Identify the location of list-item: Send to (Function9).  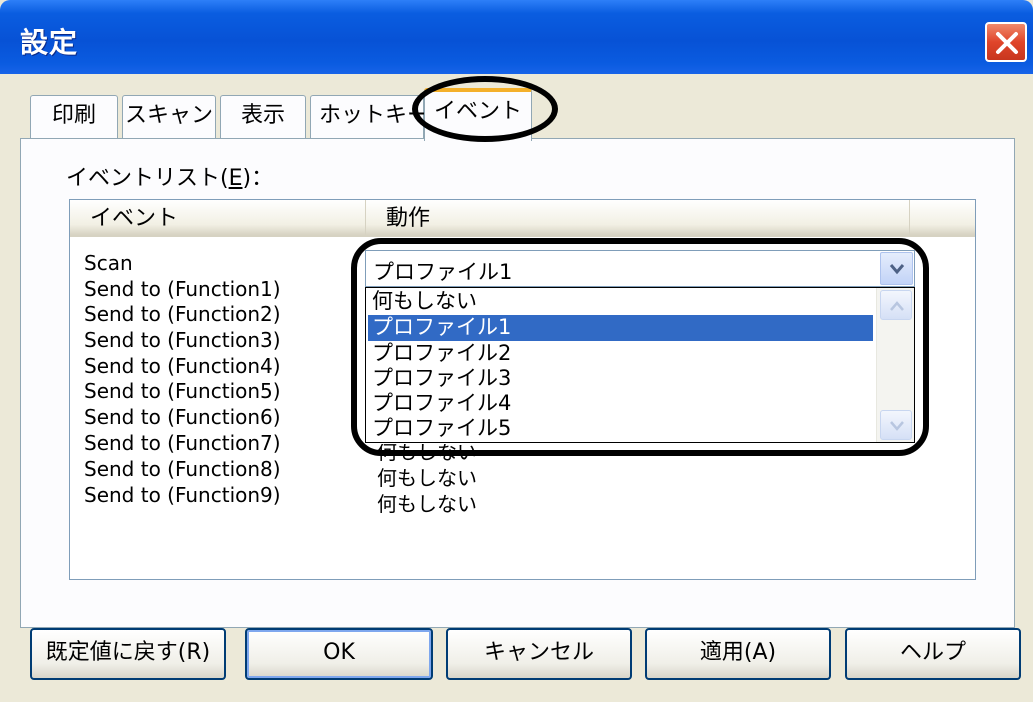
(182, 495).